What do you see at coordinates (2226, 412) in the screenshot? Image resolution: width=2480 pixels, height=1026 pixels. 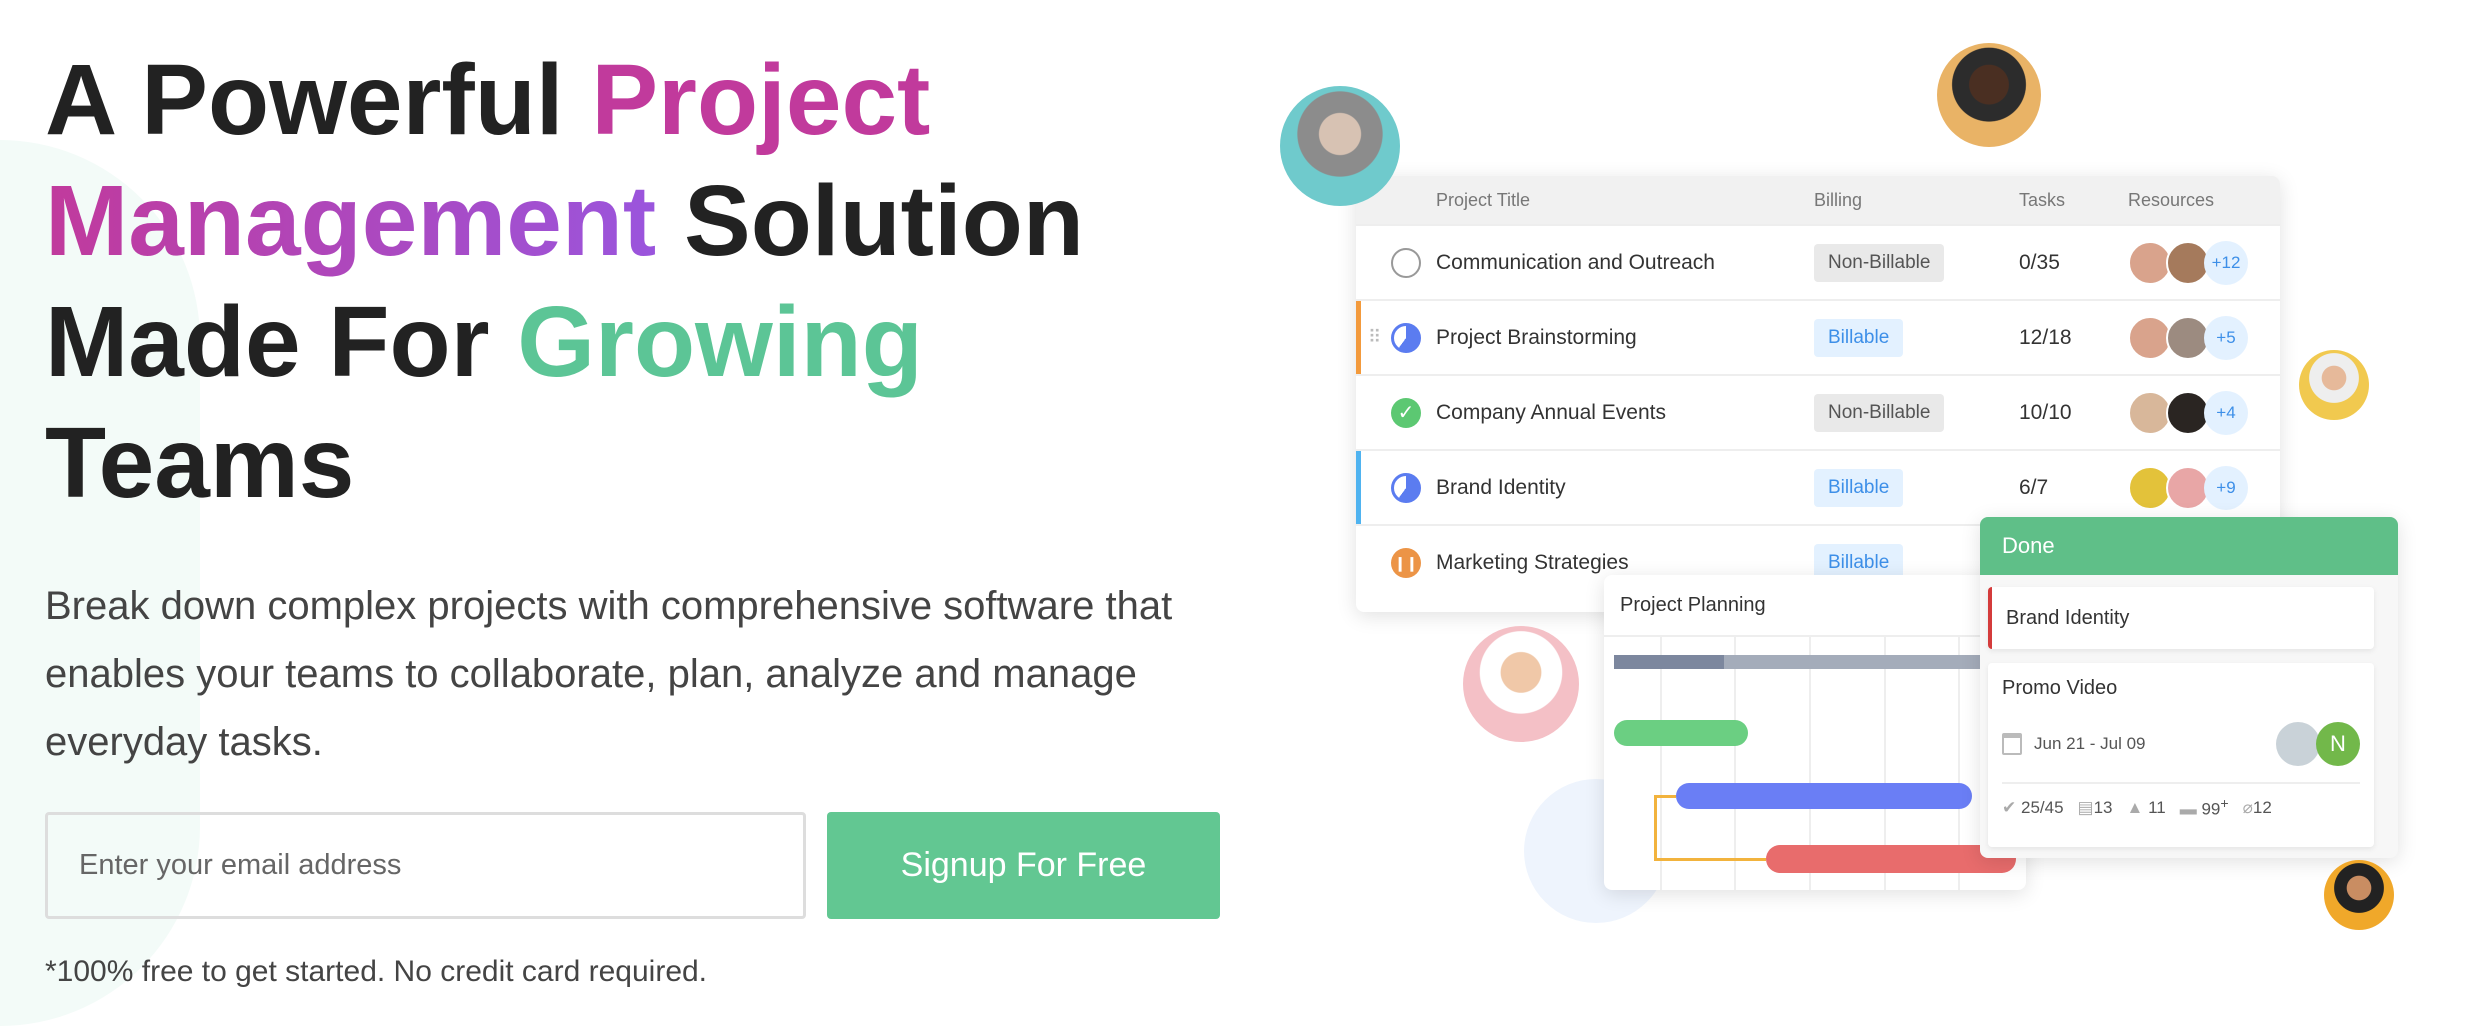 I see `more-resources: +4` at bounding box center [2226, 412].